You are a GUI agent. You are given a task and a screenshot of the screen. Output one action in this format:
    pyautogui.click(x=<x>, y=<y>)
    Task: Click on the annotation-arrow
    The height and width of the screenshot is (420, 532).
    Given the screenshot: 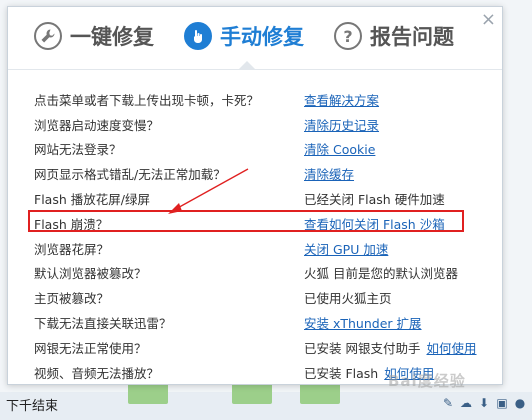 What is the action you would take?
    pyautogui.click(x=208, y=191)
    